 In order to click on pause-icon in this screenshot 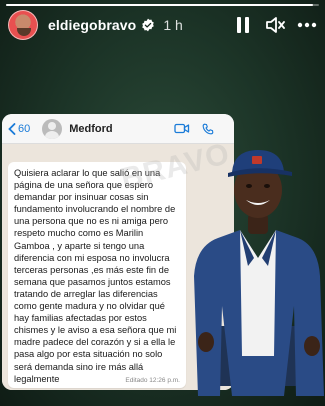, I will do `click(243, 25)`.